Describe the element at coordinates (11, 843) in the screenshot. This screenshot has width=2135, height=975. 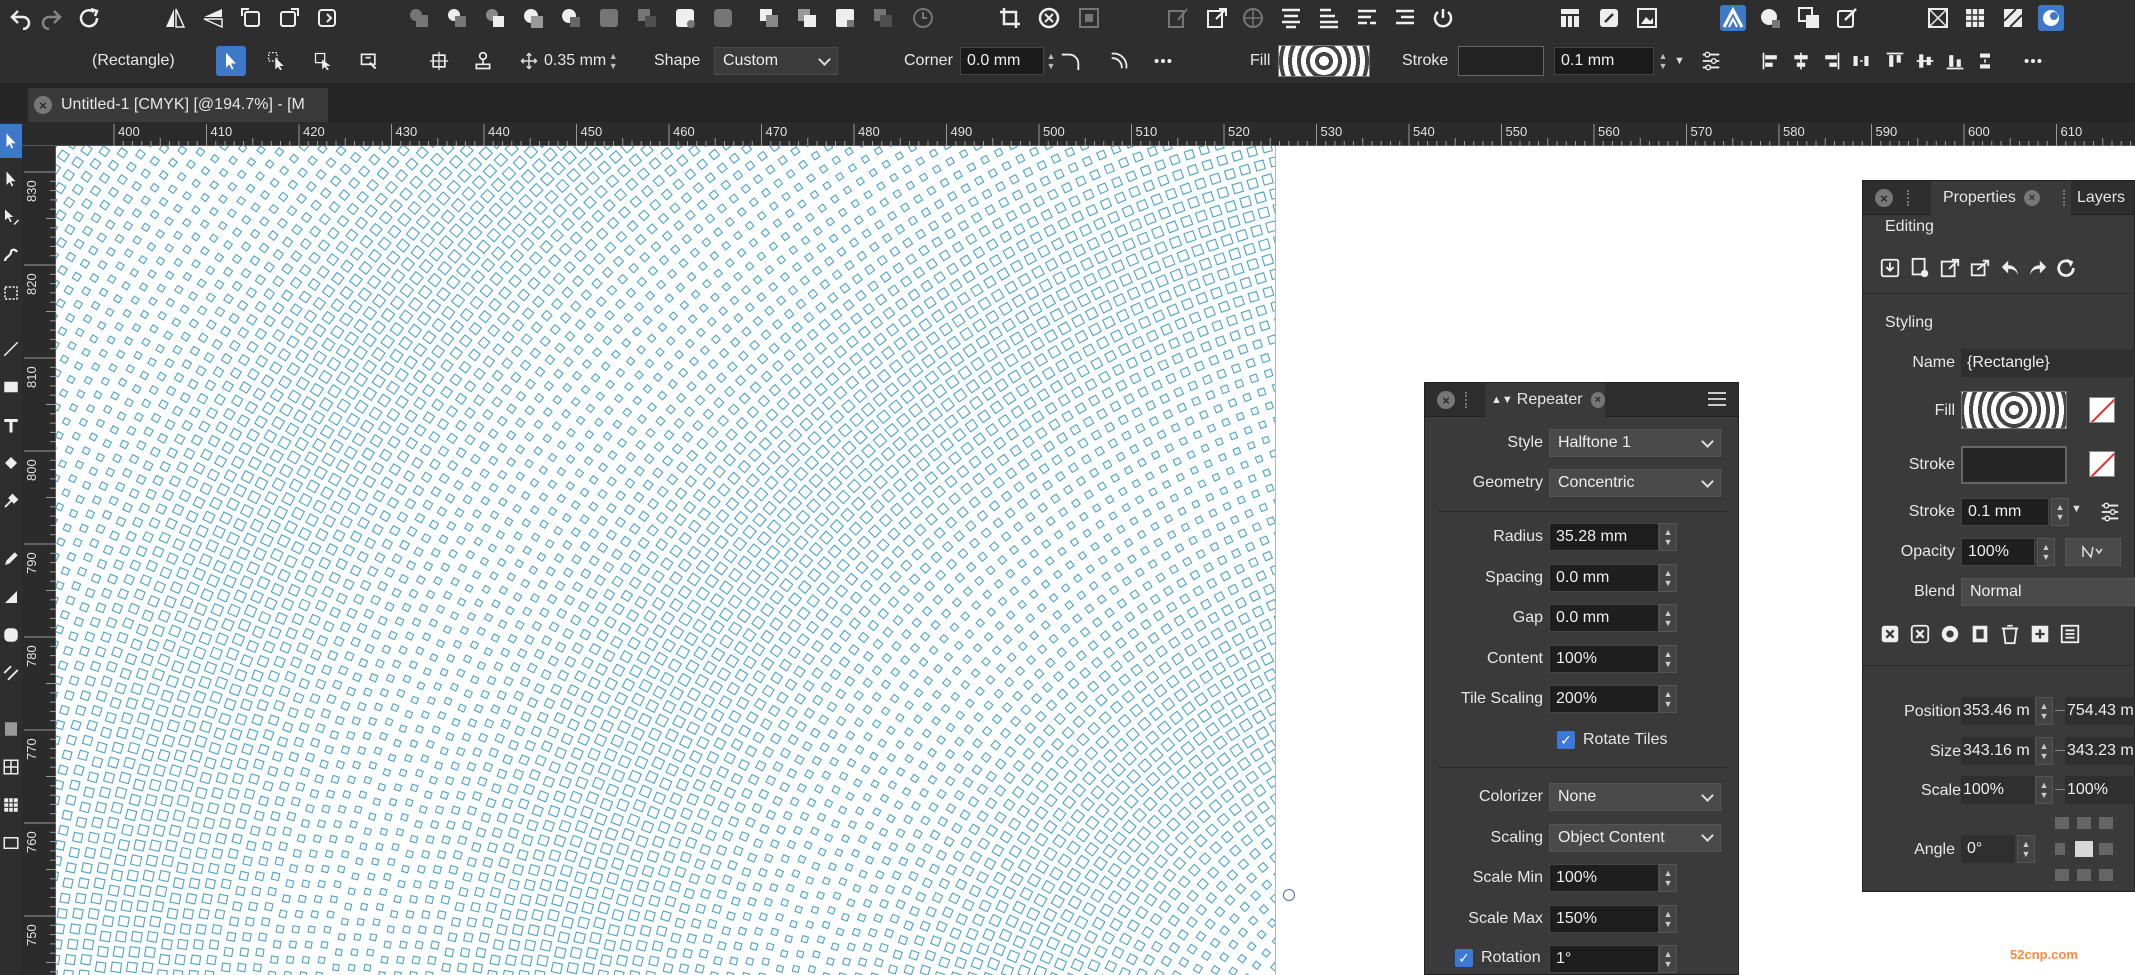
I see `artboard-tool-icon` at that location.